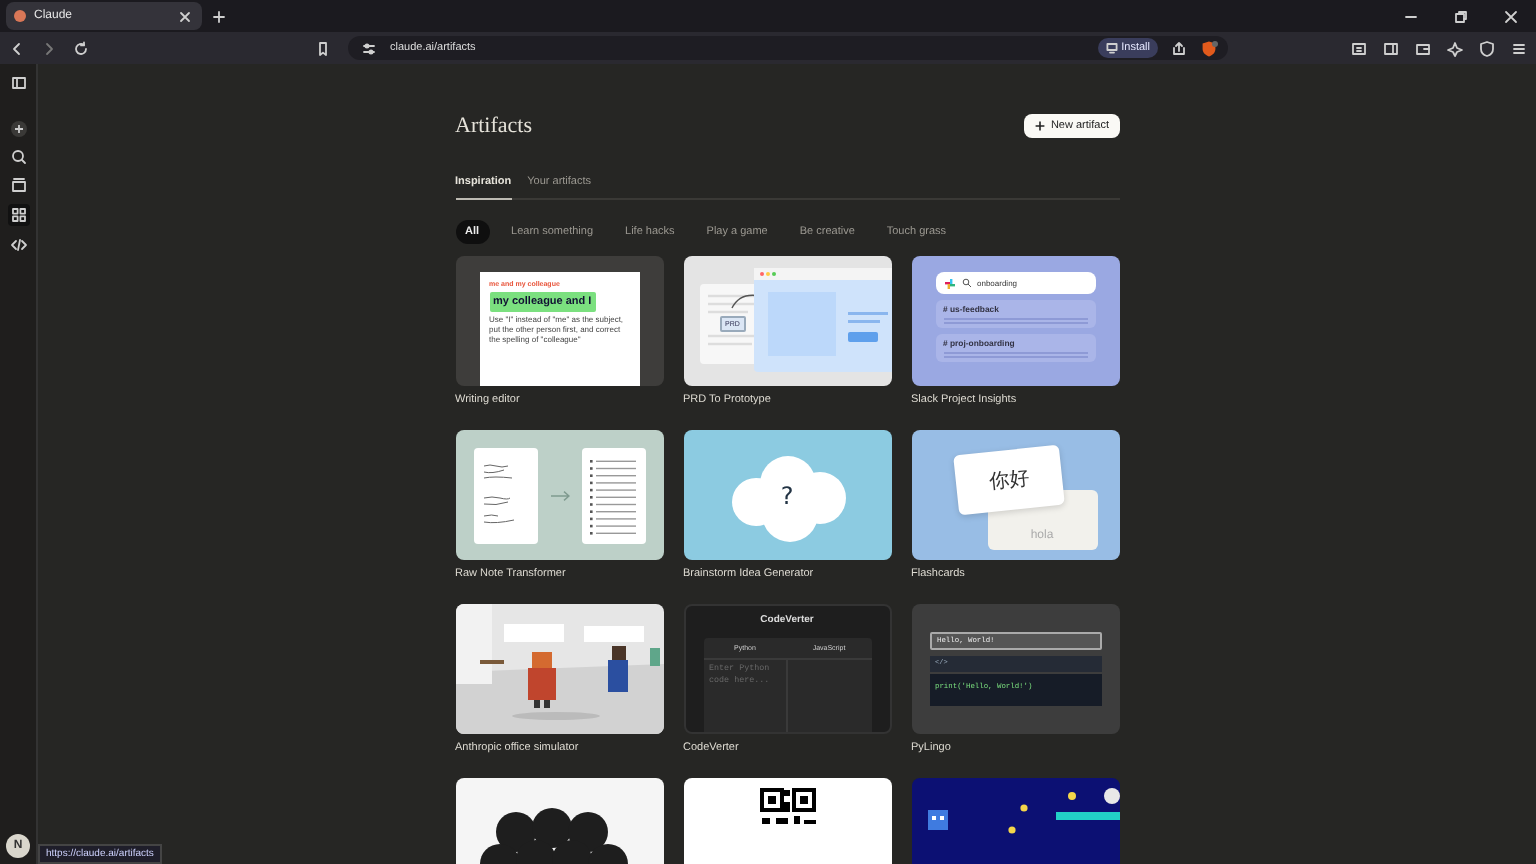 The width and height of the screenshot is (1536, 864). Describe the element at coordinates (369, 48) in the screenshot. I see `site-settings-icon` at that location.